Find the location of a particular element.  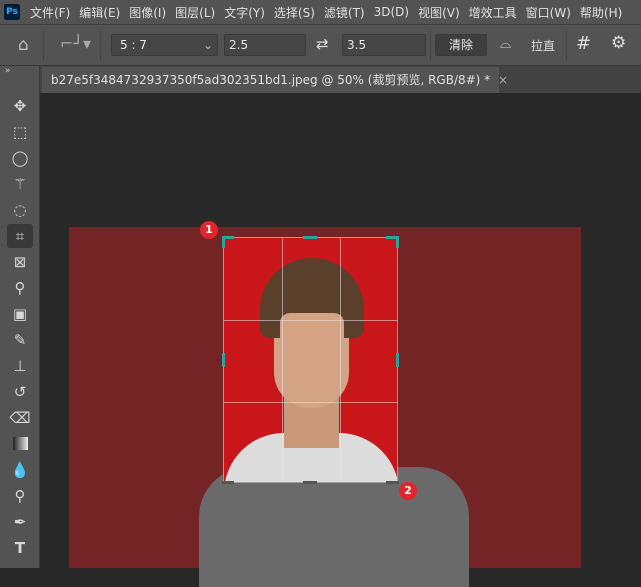

eraser-tool-icon: ⌫ is located at coordinates (20, 418).